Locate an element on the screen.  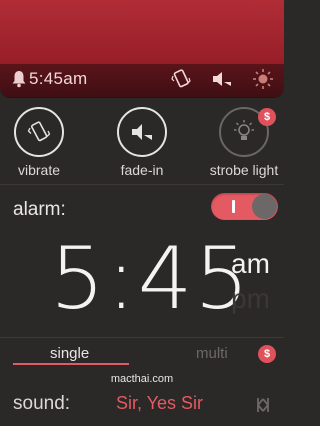
sound-picker-icon is located at coordinates (263, 405).